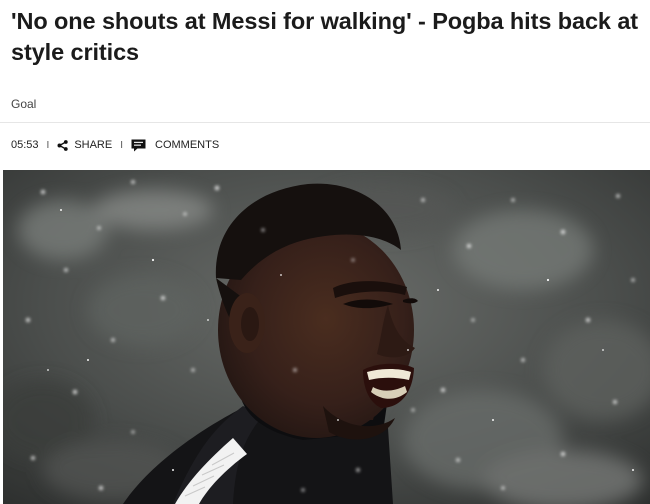 The image size is (650, 504). I want to click on header-divider, so click(325, 122).